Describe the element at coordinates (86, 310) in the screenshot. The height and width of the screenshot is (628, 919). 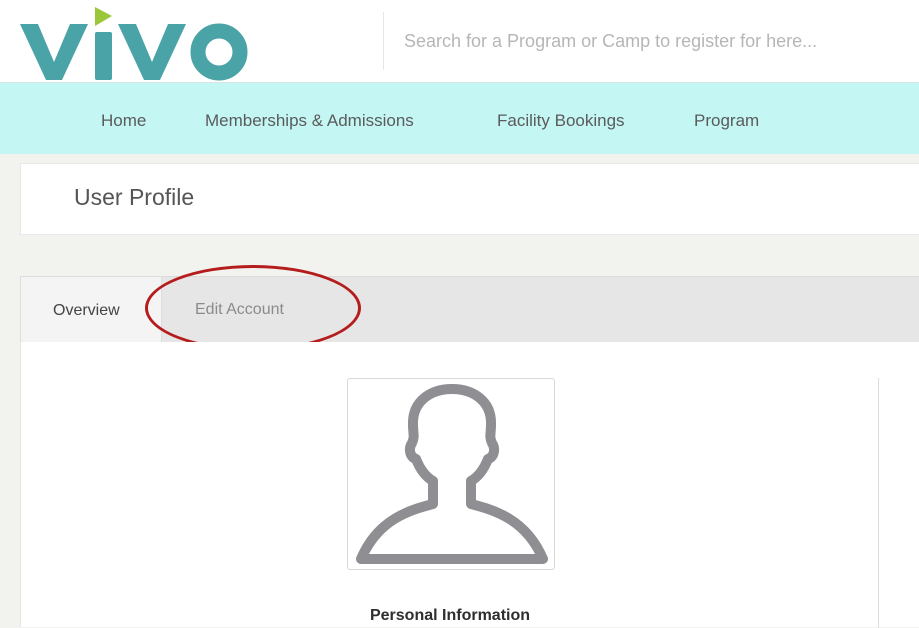
I see `tab-overview-label: Overview` at that location.